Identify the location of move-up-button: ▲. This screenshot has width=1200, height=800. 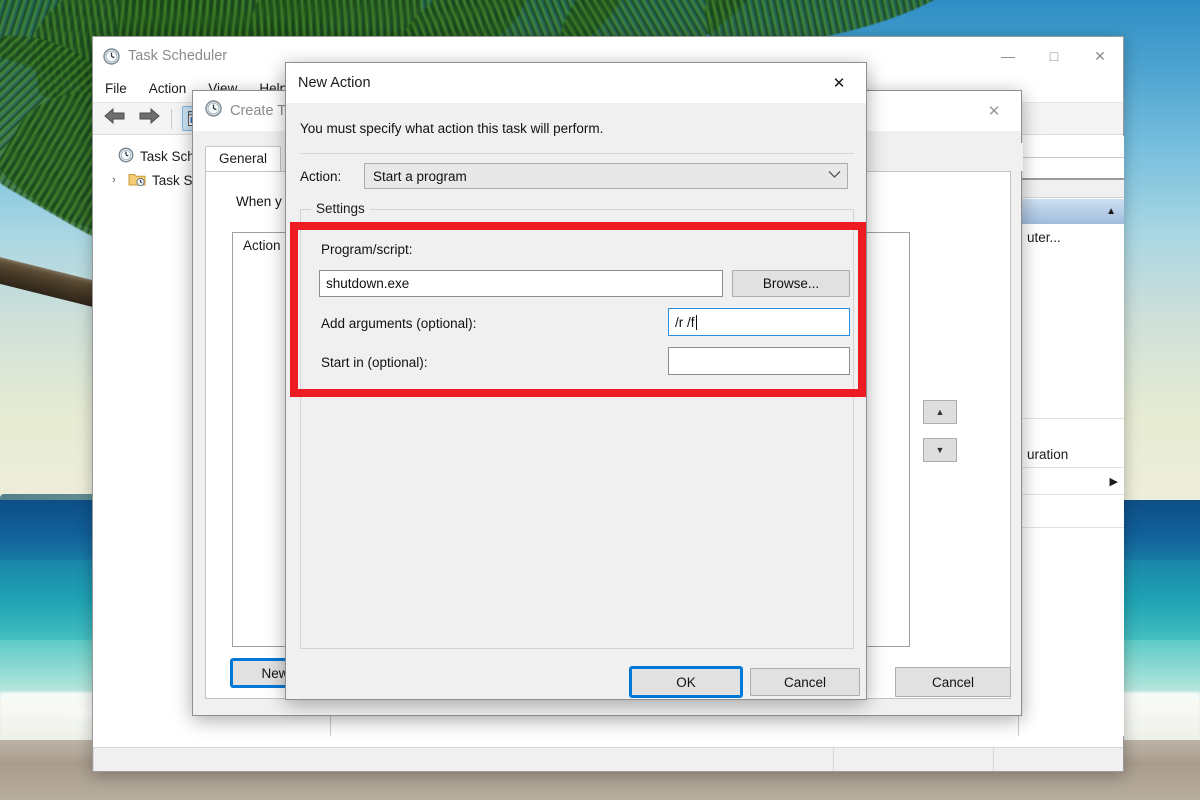
(940, 412).